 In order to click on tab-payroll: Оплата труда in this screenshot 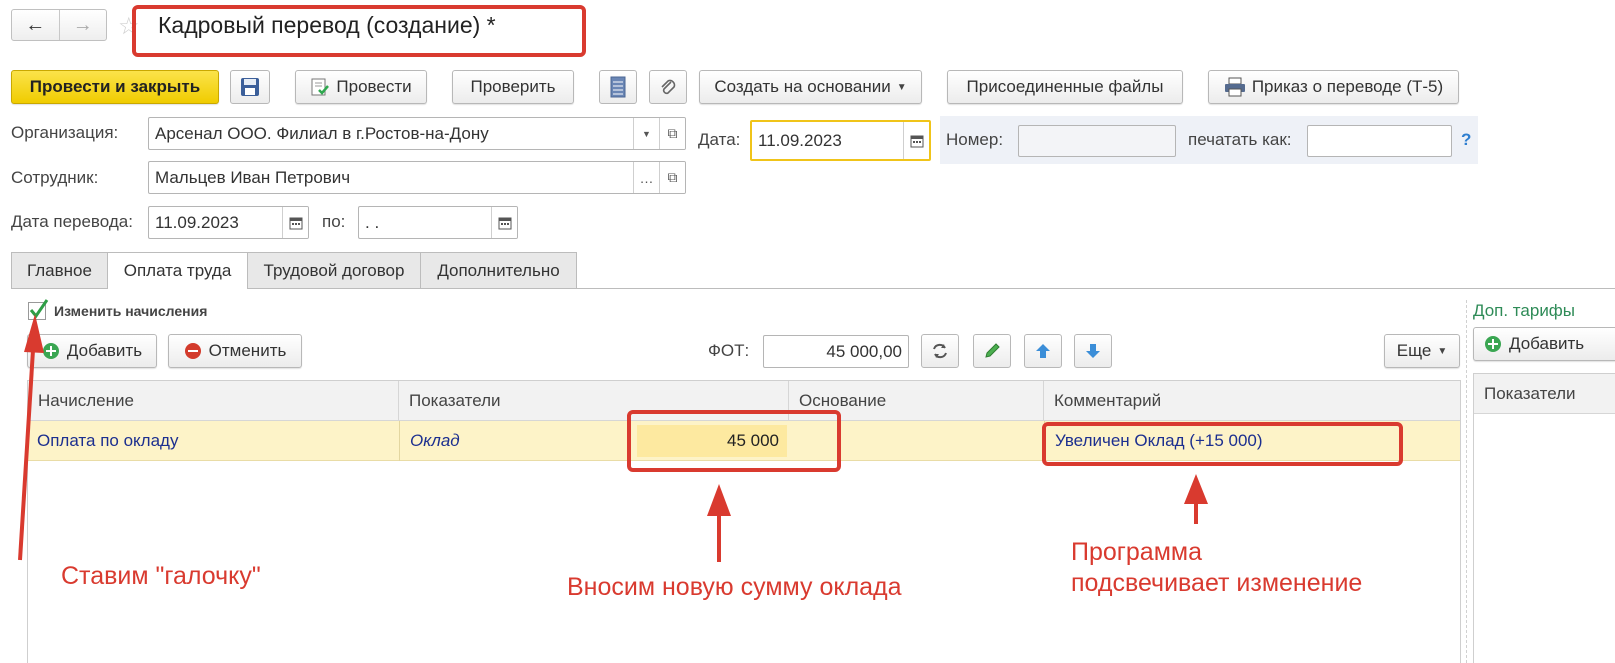, I will do `click(177, 270)`.